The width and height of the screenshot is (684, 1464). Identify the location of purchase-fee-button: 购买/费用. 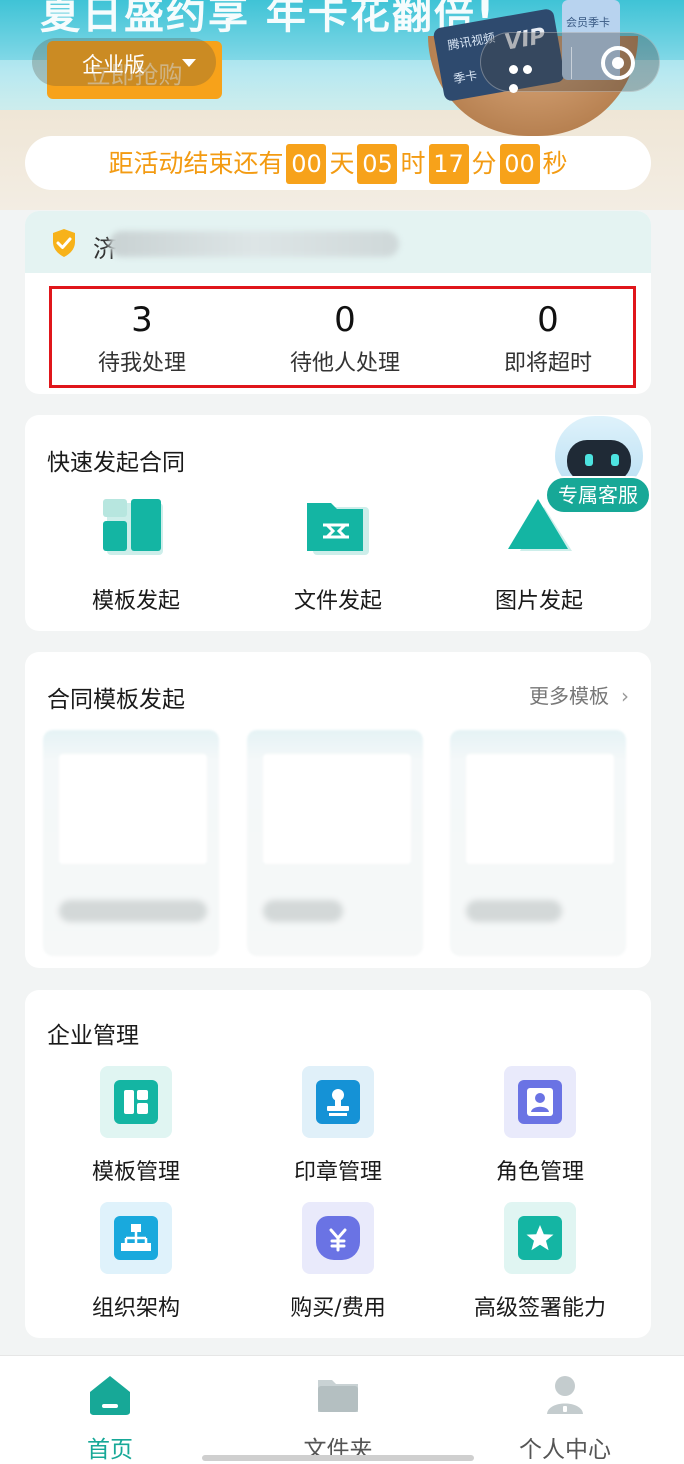
(338, 1262).